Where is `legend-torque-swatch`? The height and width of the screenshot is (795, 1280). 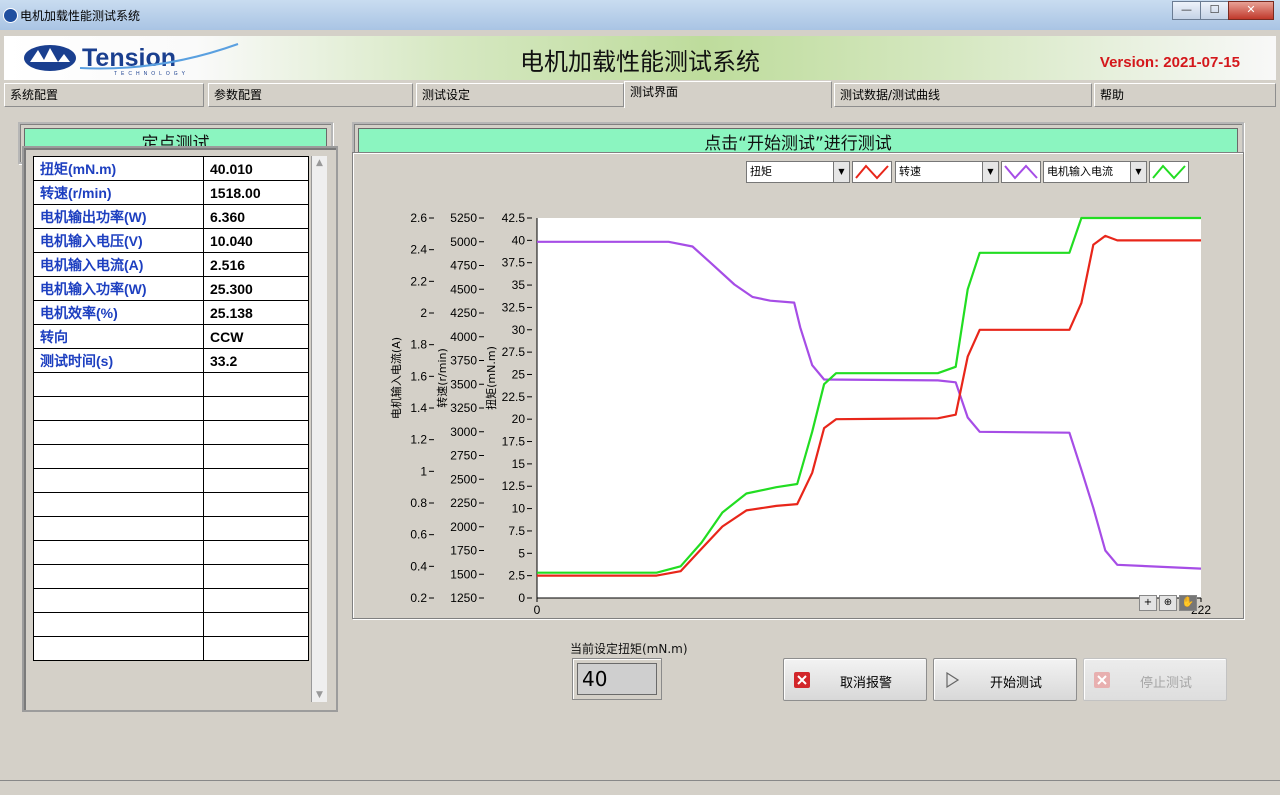
legend-torque-swatch is located at coordinates (872, 172).